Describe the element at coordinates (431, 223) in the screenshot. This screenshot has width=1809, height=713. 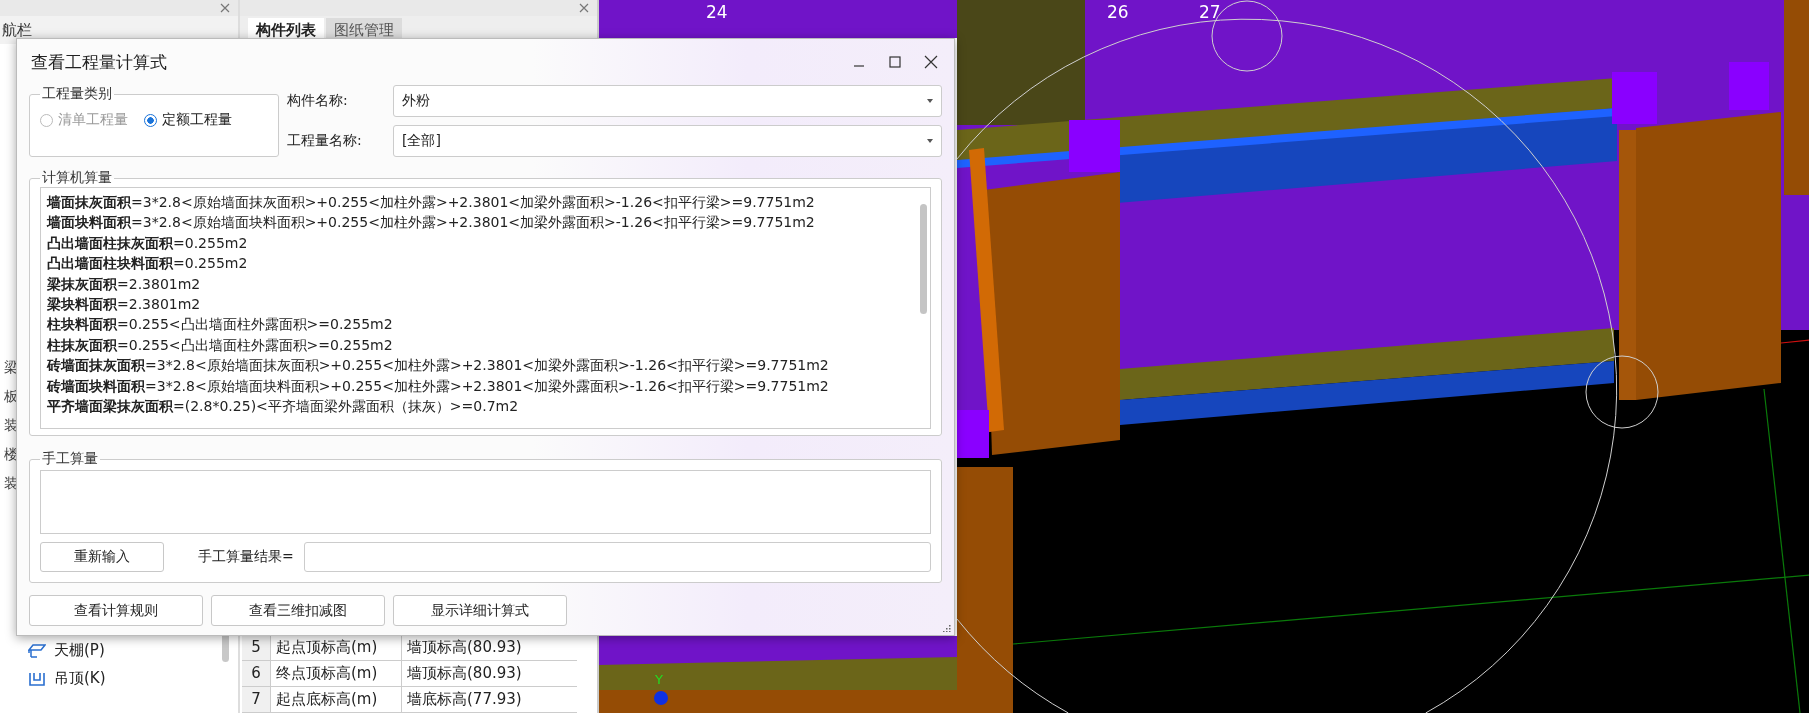
I see `formula-line: 墙面块料面积=3*2.8<原始墙面块料面积>+0.255<加柱外露>+2.3801<加梁外露面积>-1.26<扣平行梁>=9.7751m2` at that location.